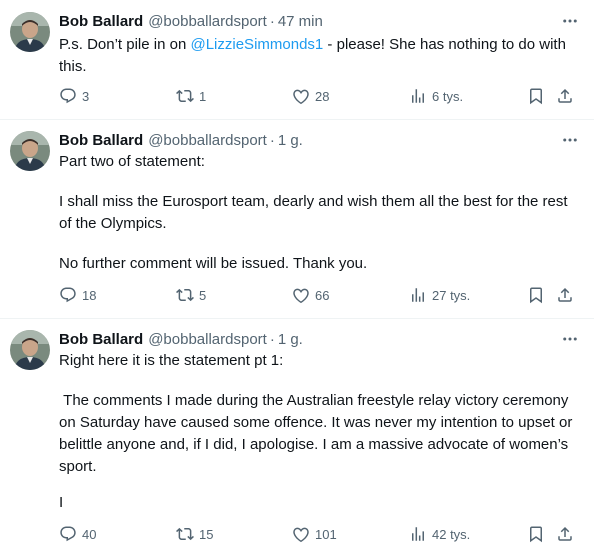  I want to click on tweet-paragraph: Part two of statement:, so click(132, 161).